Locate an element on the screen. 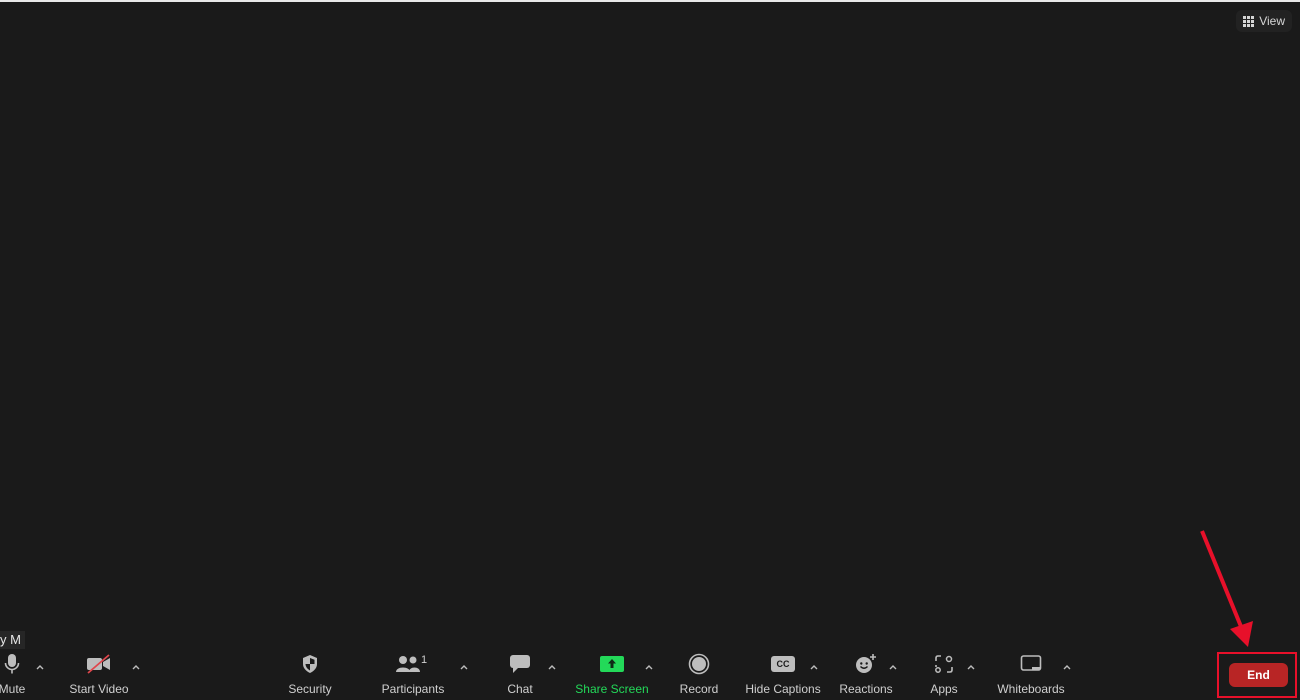 The image size is (1300, 700). closed-captions-icon: CC is located at coordinates (783, 664).